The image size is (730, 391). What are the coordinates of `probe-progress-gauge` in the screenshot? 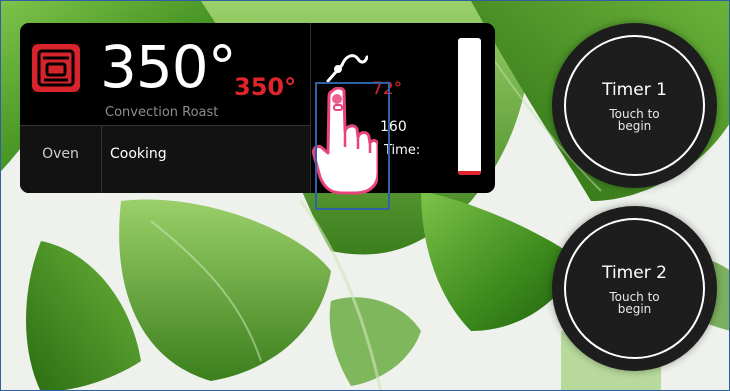 It's located at (469, 106).